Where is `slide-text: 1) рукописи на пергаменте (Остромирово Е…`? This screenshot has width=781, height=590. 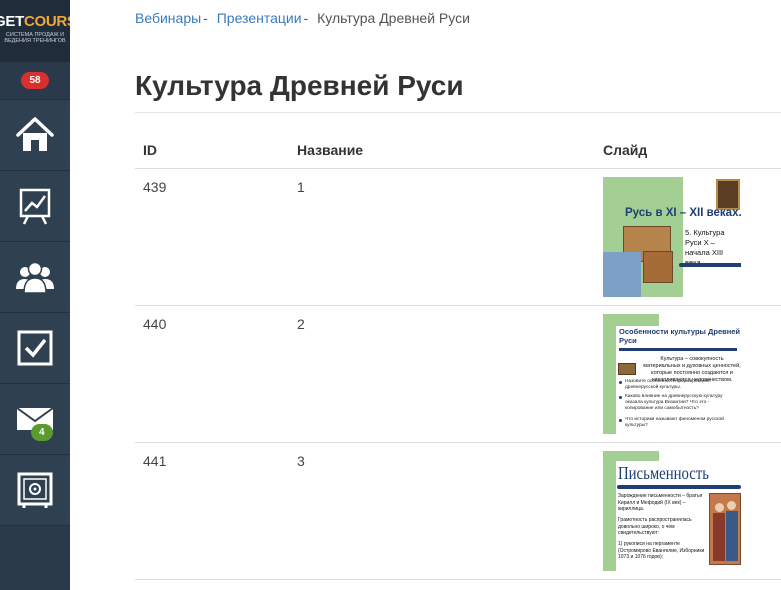
slide-text: 1) рукописи на пергаменте (Остромирово Е… is located at coordinates (661, 550).